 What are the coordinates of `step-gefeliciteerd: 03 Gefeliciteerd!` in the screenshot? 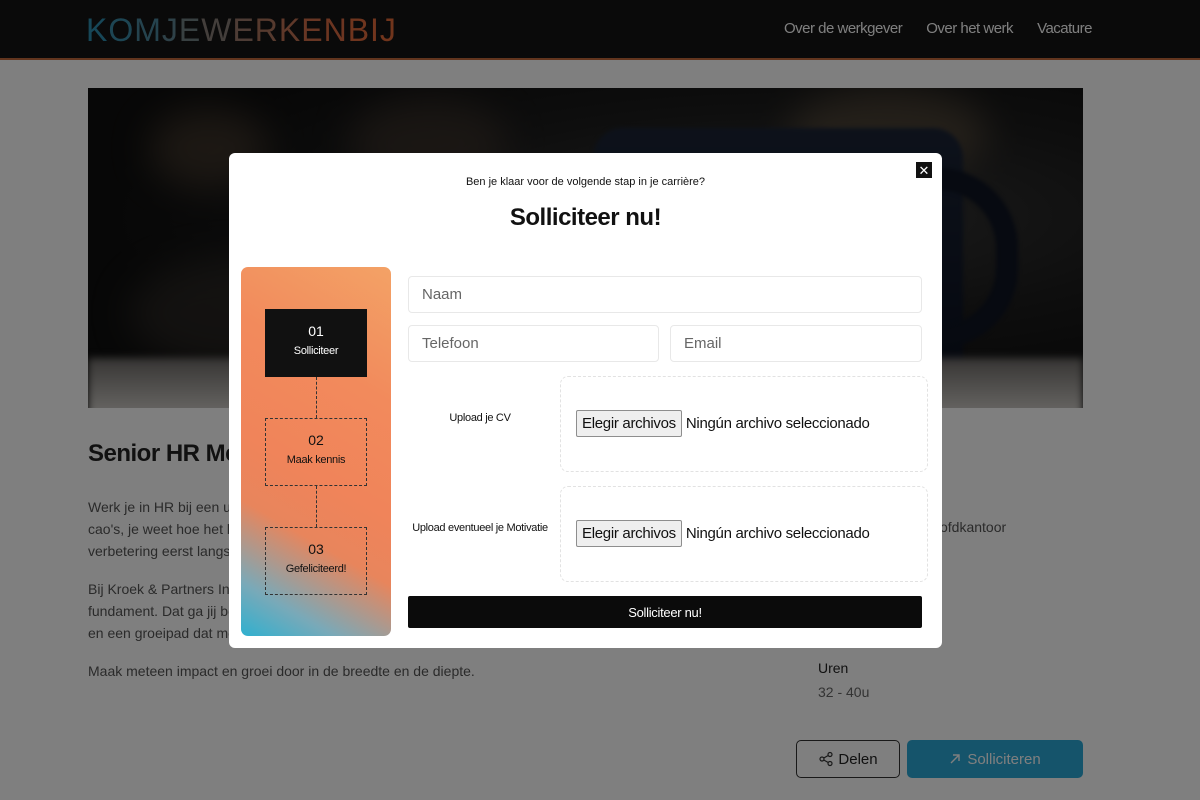 It's located at (316, 561).